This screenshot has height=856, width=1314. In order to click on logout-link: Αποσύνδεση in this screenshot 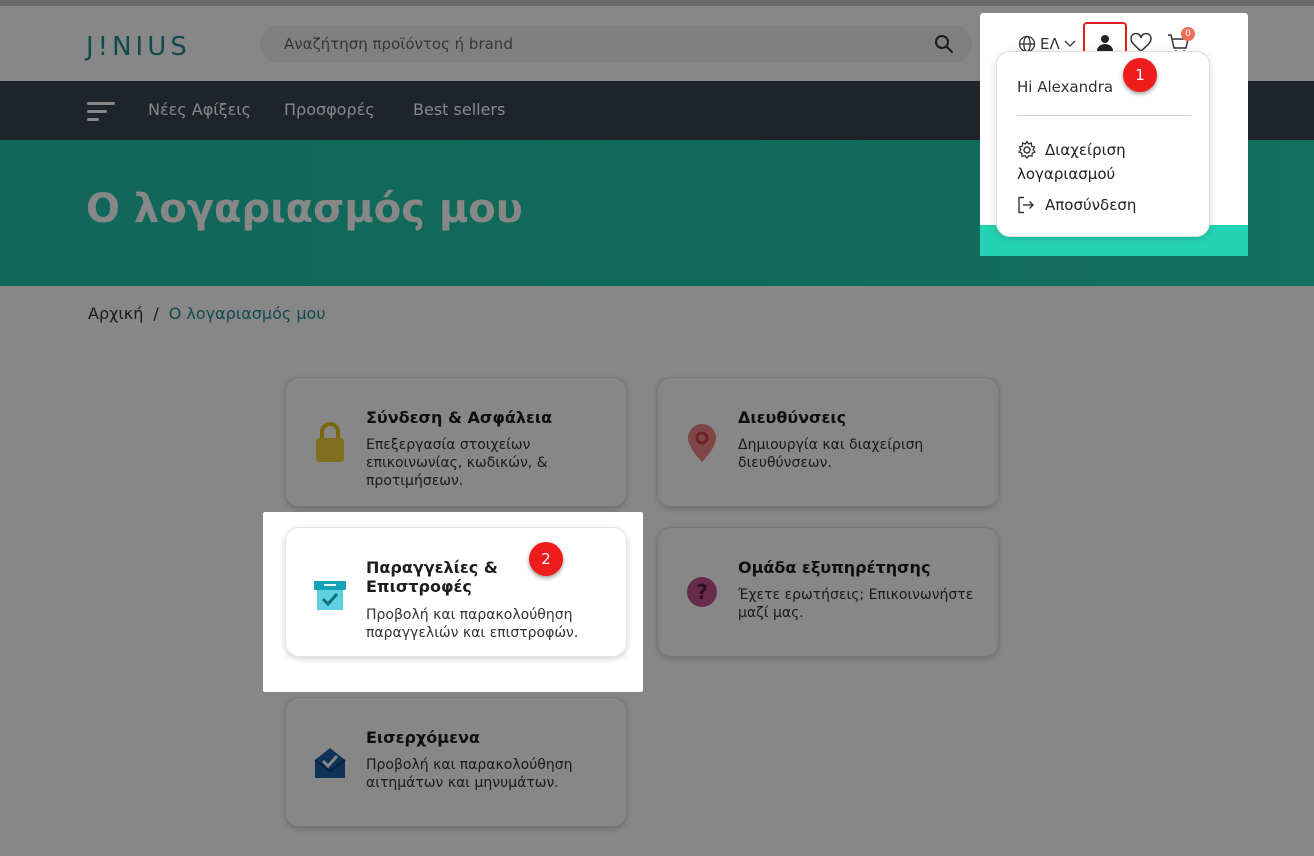, I will do `click(1076, 205)`.